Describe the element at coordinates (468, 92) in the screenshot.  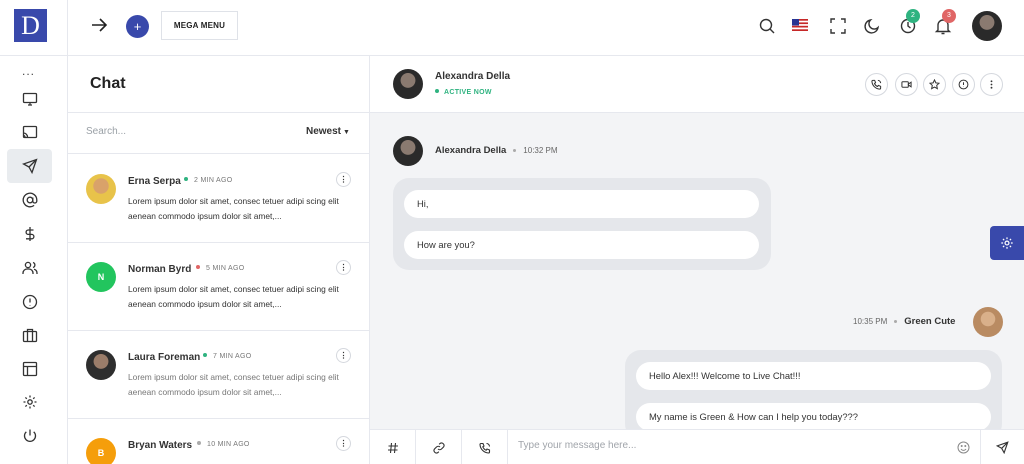
I see `status-label: ACTIVE NOW` at that location.